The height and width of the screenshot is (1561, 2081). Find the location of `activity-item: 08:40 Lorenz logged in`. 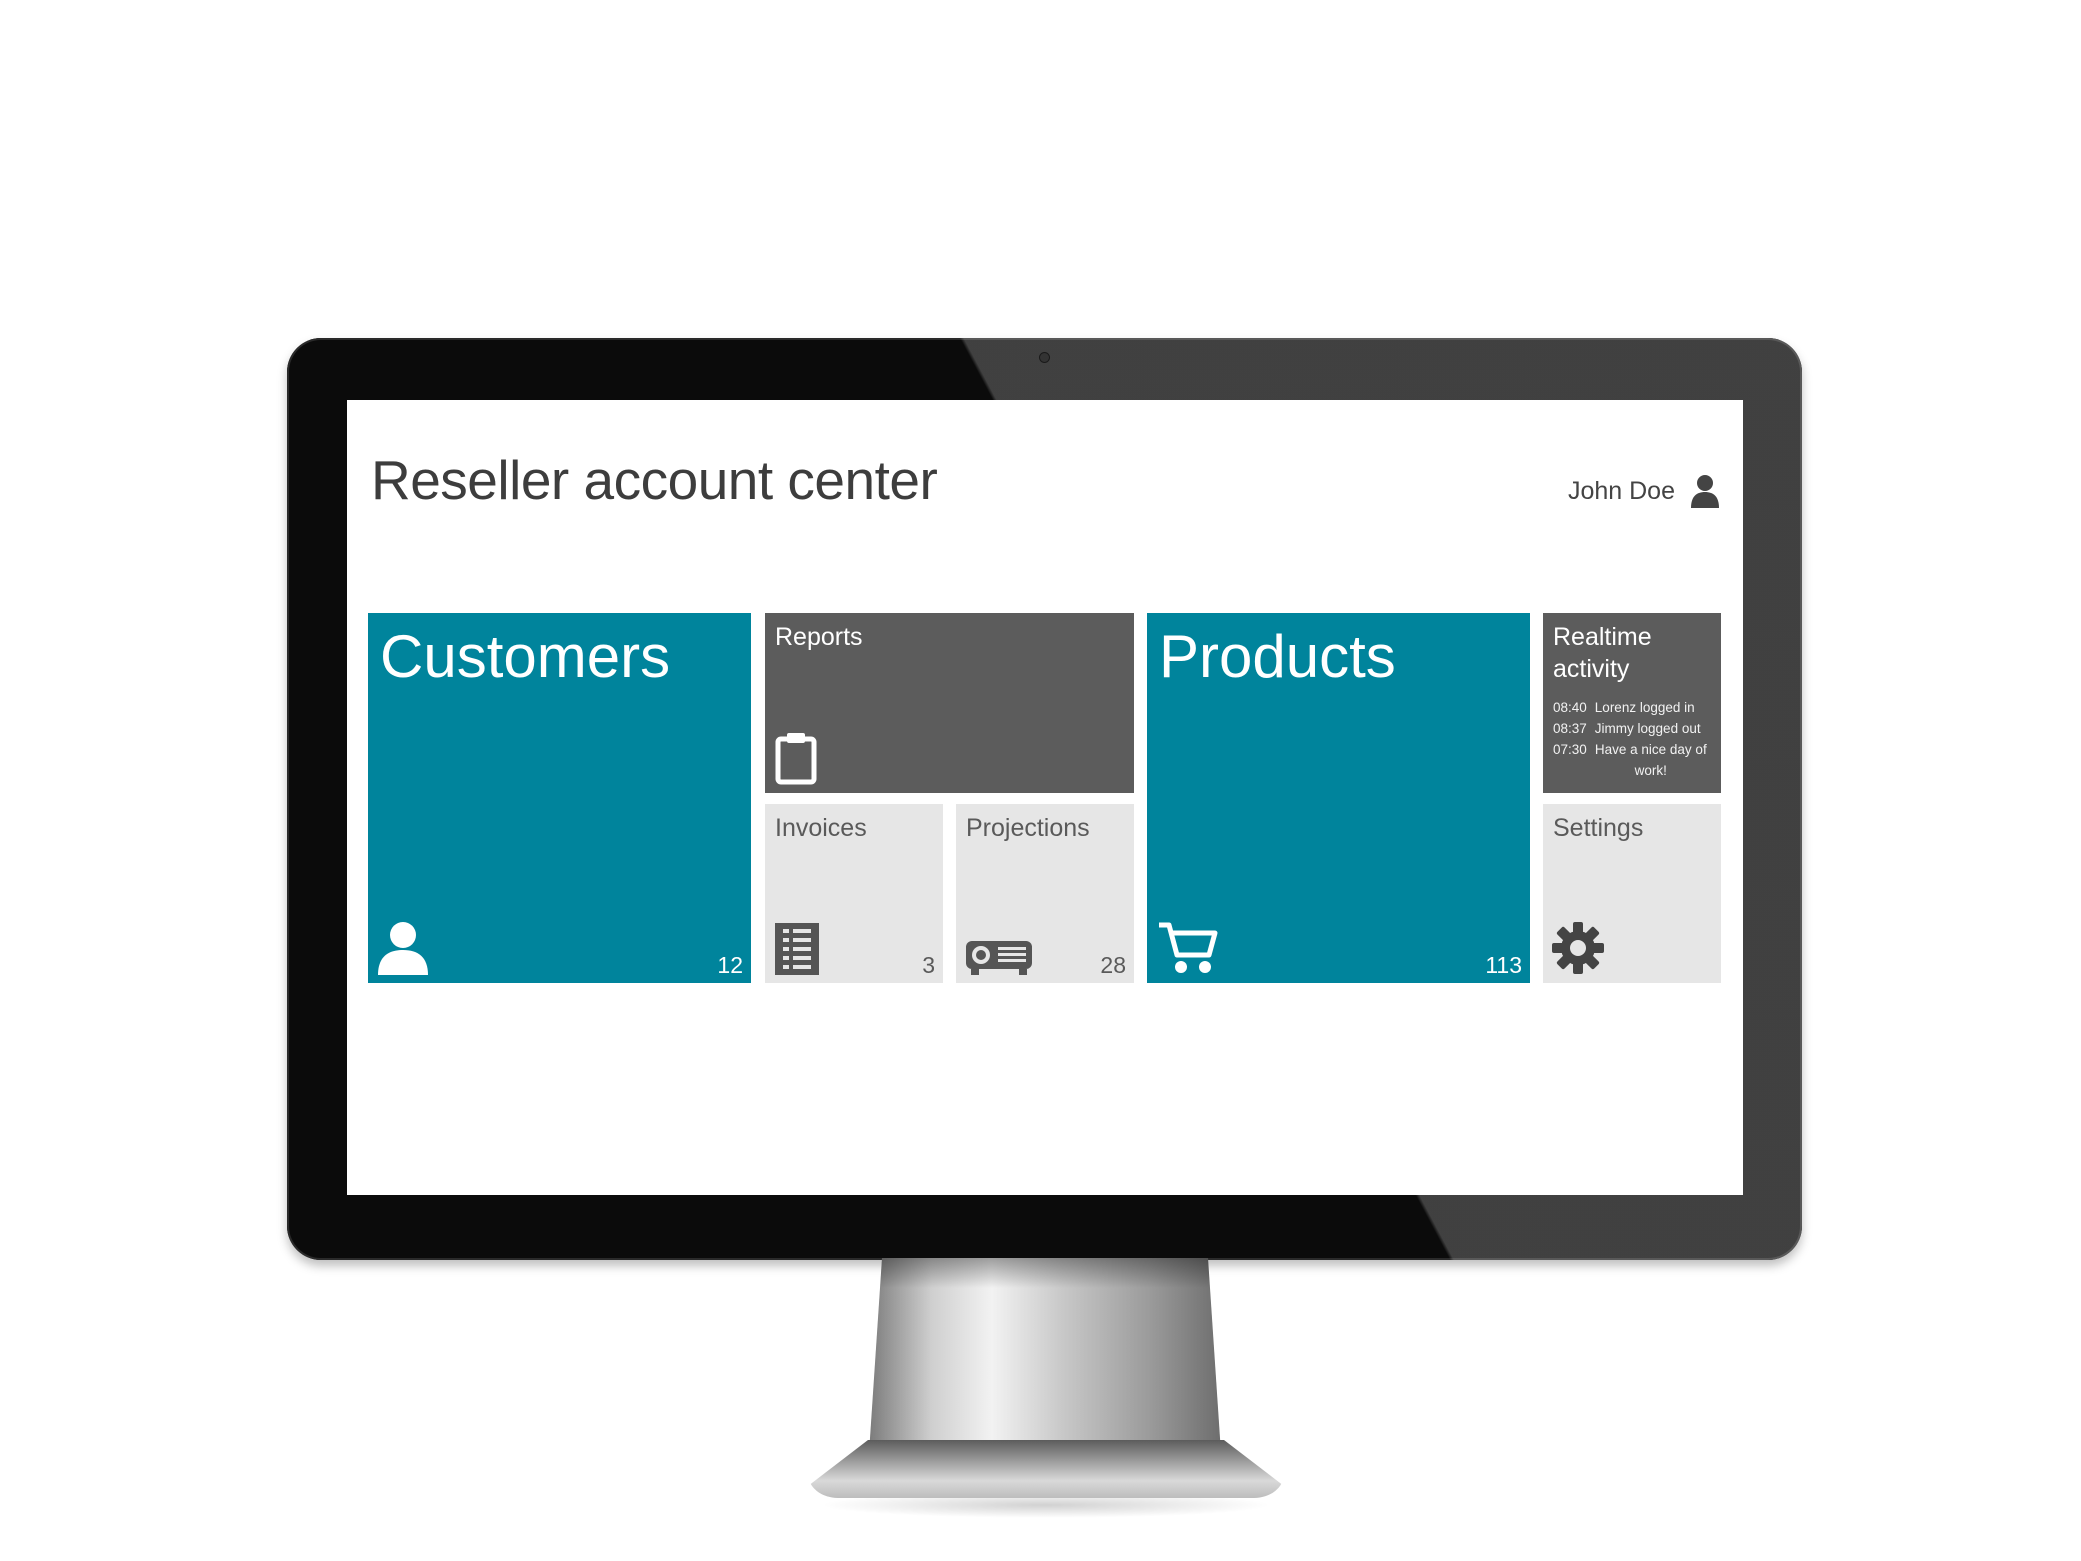

activity-item: 08:40 Lorenz logged in is located at coordinates (1637, 707).